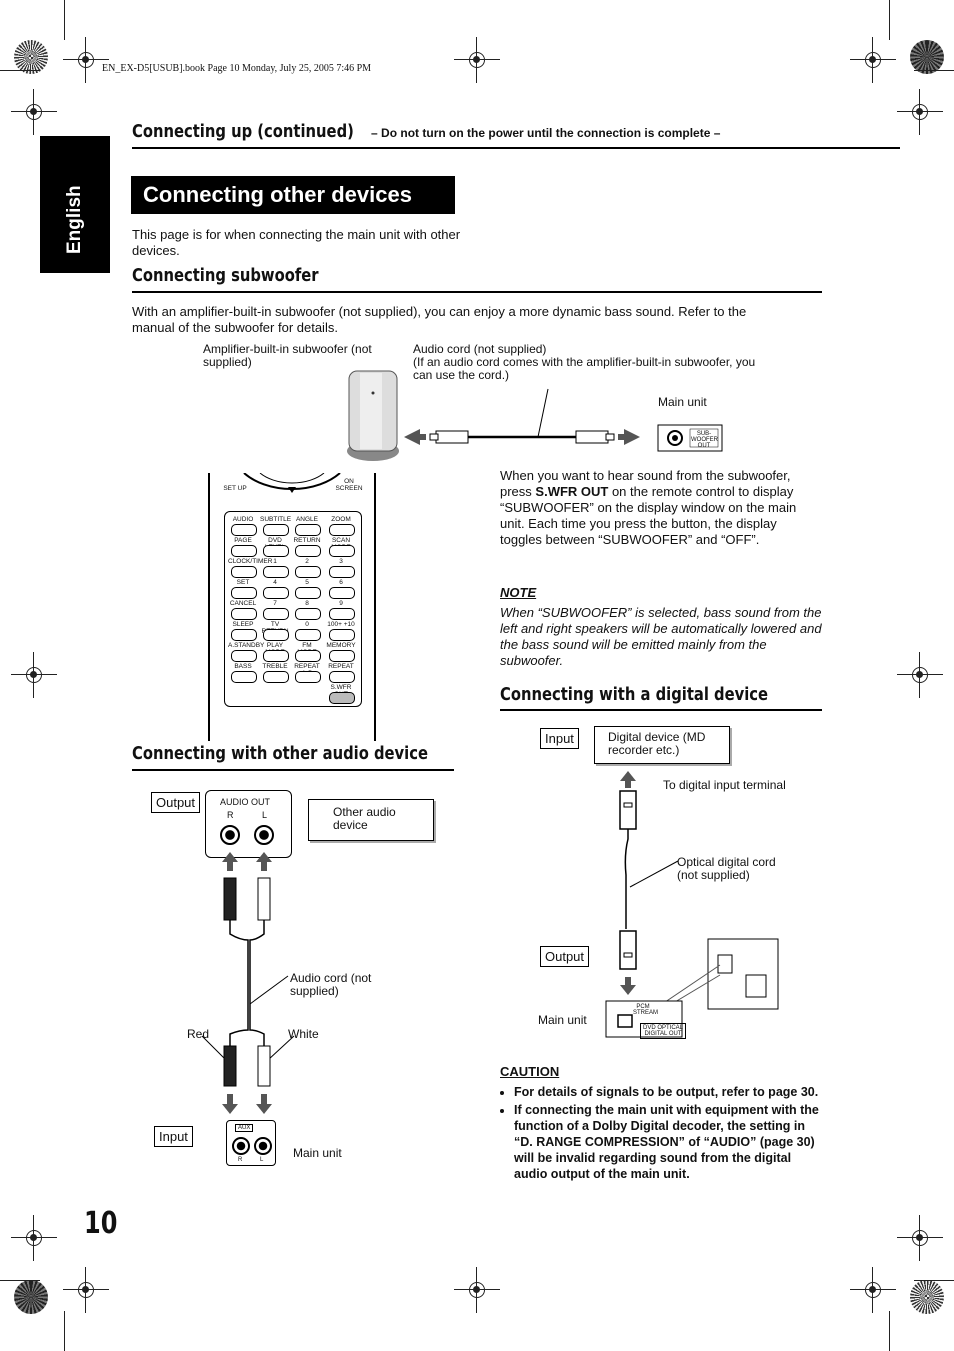 The width and height of the screenshot is (954, 1351). I want to click on caution-heading: CAUTION, so click(530, 1071).